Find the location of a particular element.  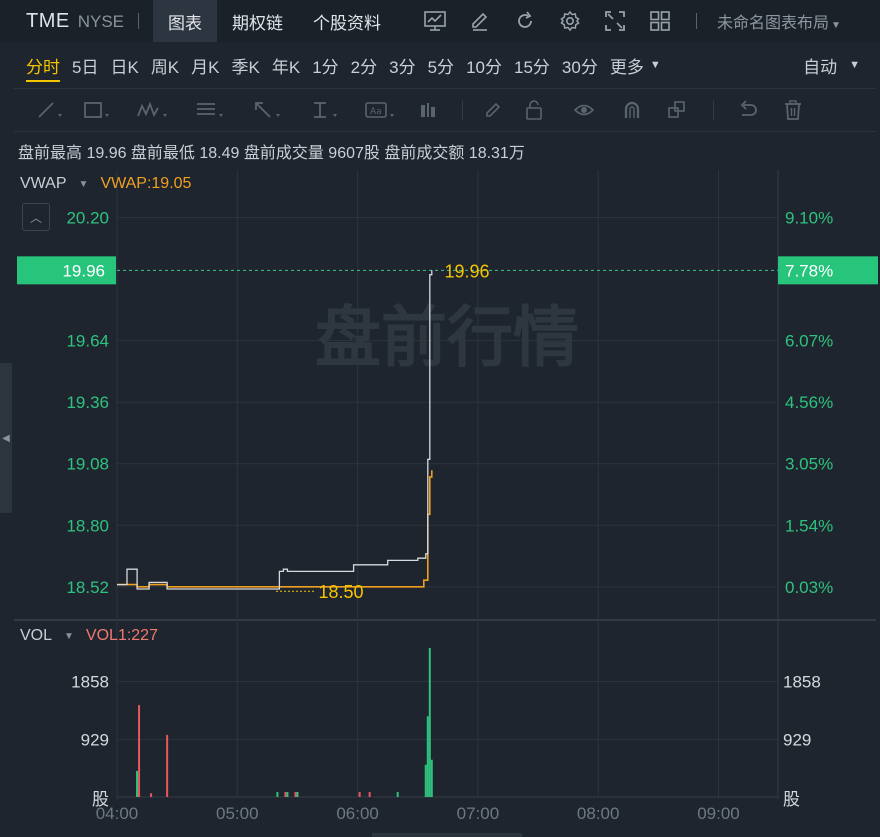

vol-legend: VOL ▼ VOL1:227 is located at coordinates (89, 636).